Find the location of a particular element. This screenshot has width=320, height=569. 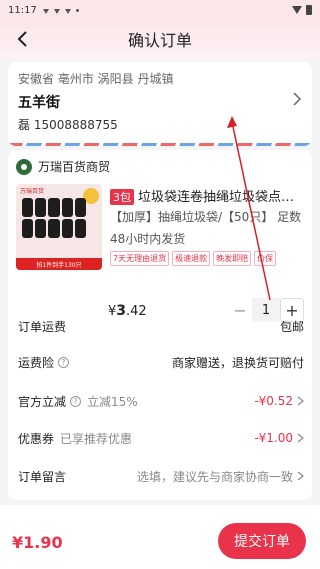

product-tag: 7天无理由退货 is located at coordinates (140, 258).